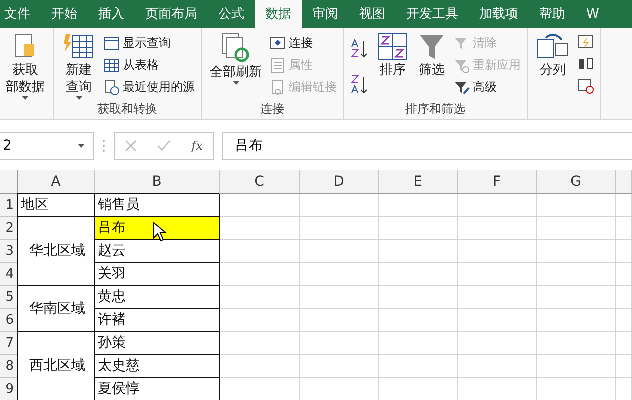 The image size is (632, 400). What do you see at coordinates (157, 182) in the screenshot?
I see `column-header: B` at bounding box center [157, 182].